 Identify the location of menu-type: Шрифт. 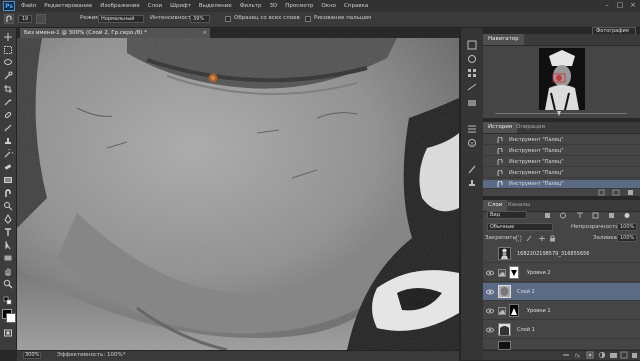
(180, 6).